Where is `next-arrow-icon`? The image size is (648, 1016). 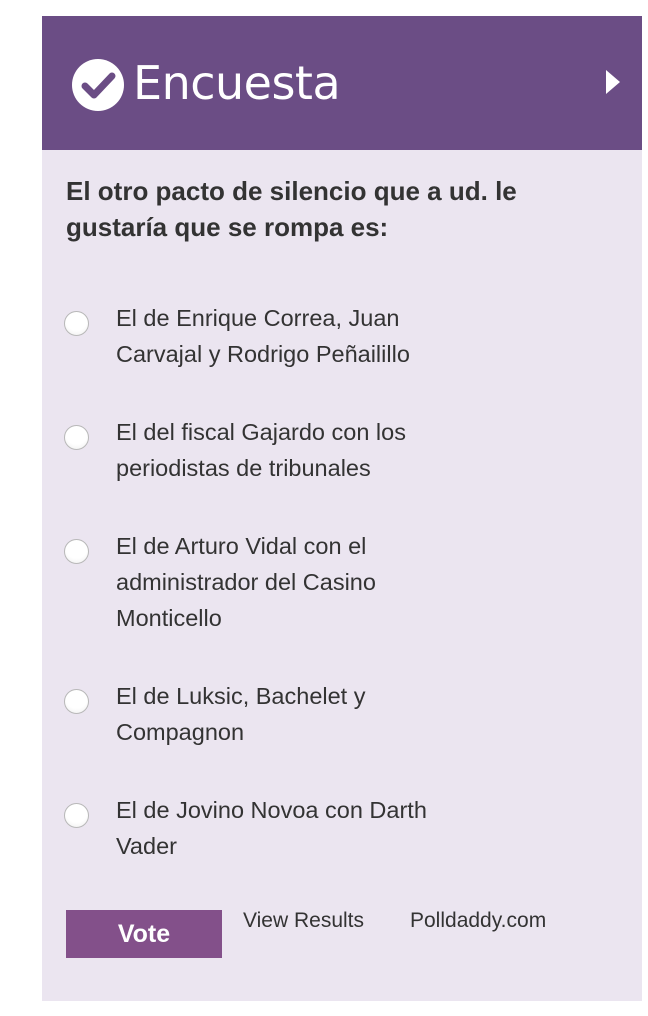
next-arrow-icon is located at coordinates (613, 82).